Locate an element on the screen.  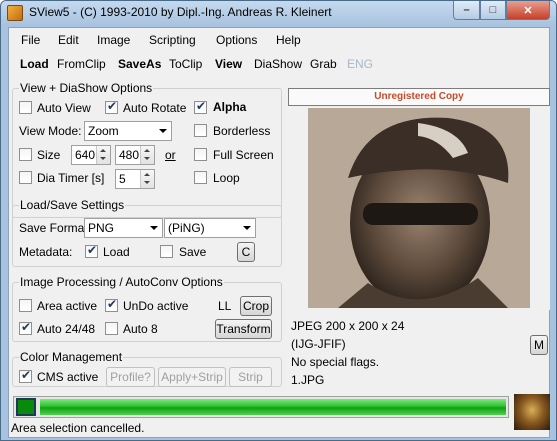
loop-label: Loop is located at coordinates (226, 178).